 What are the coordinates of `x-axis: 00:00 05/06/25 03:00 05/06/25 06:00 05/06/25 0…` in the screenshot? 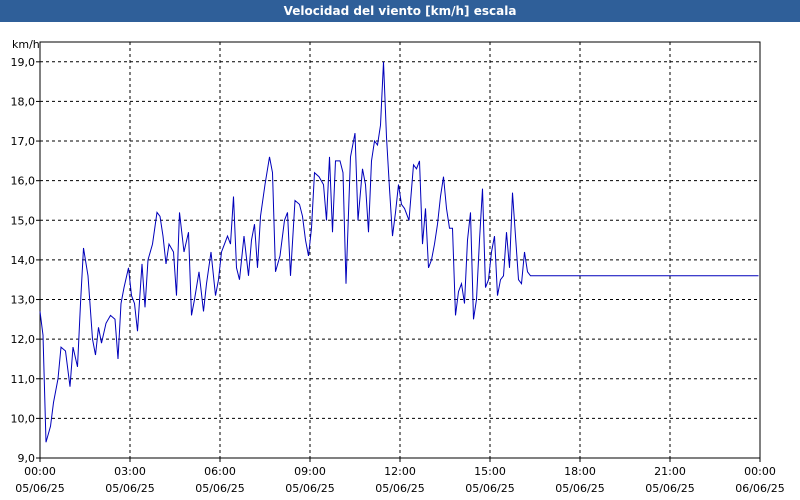 It's located at (400, 476).